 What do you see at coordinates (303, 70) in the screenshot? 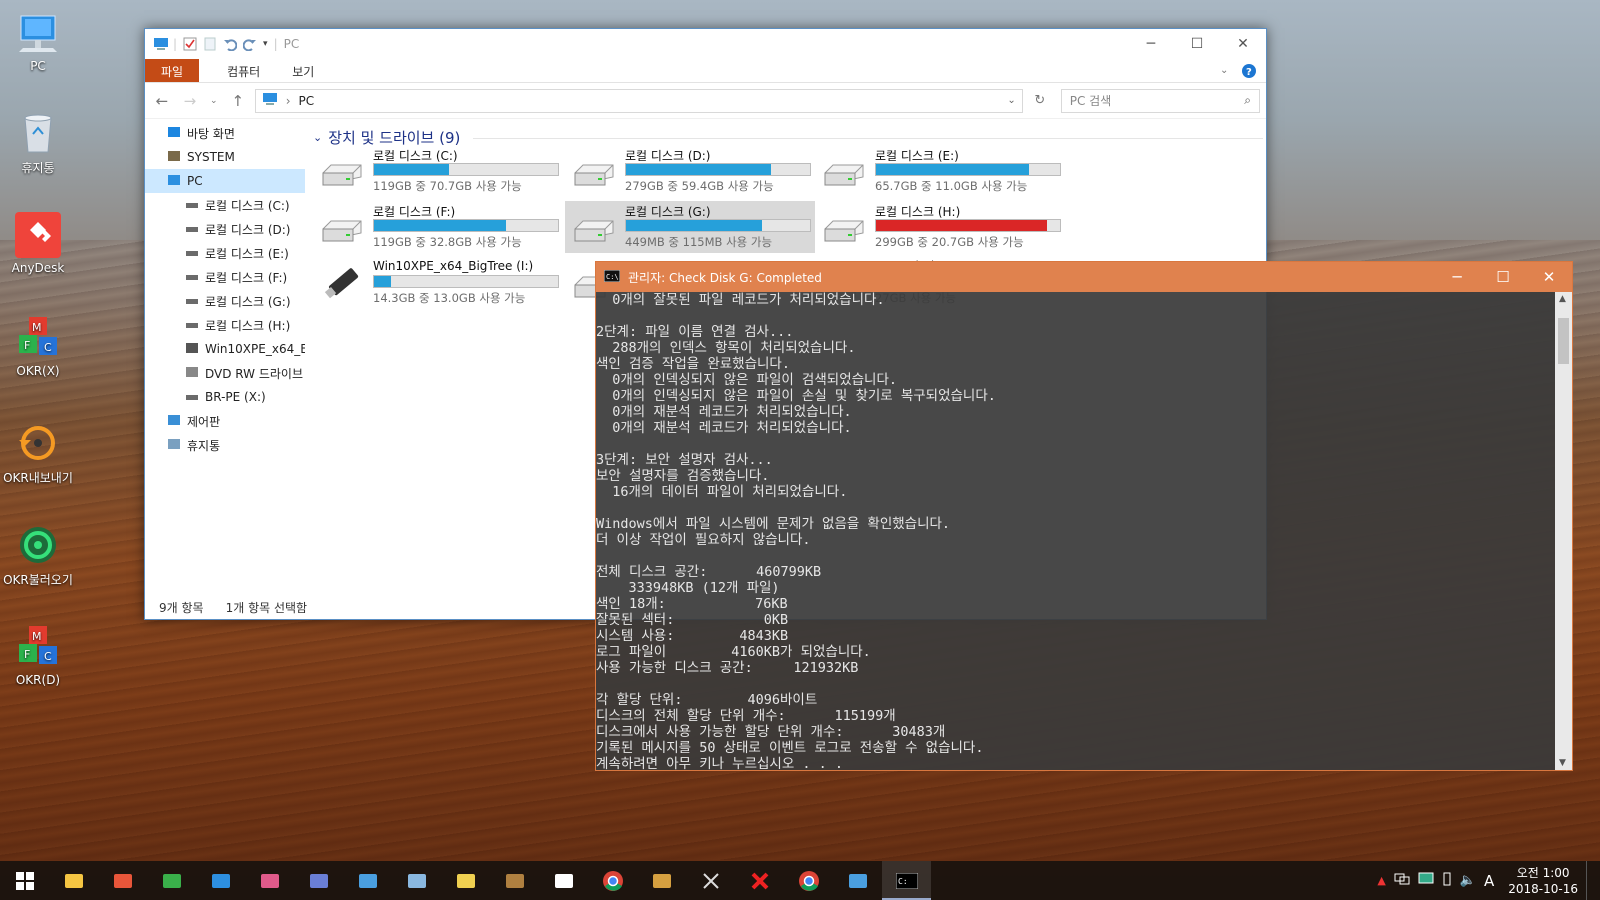
I see `tab-view: 보기` at bounding box center [303, 70].